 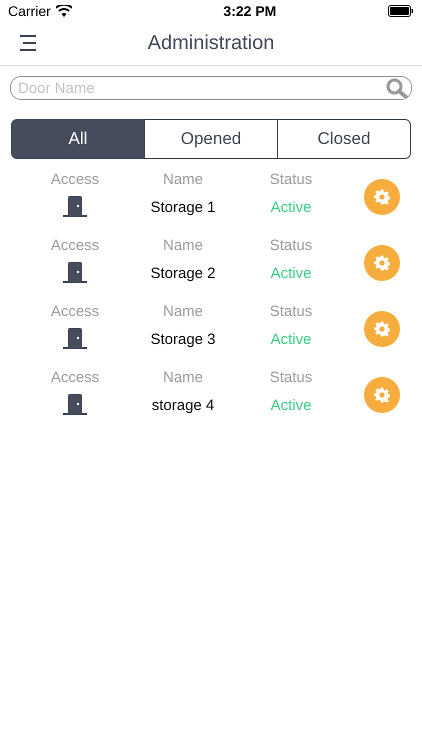 I want to click on battery-icon, so click(x=401, y=11).